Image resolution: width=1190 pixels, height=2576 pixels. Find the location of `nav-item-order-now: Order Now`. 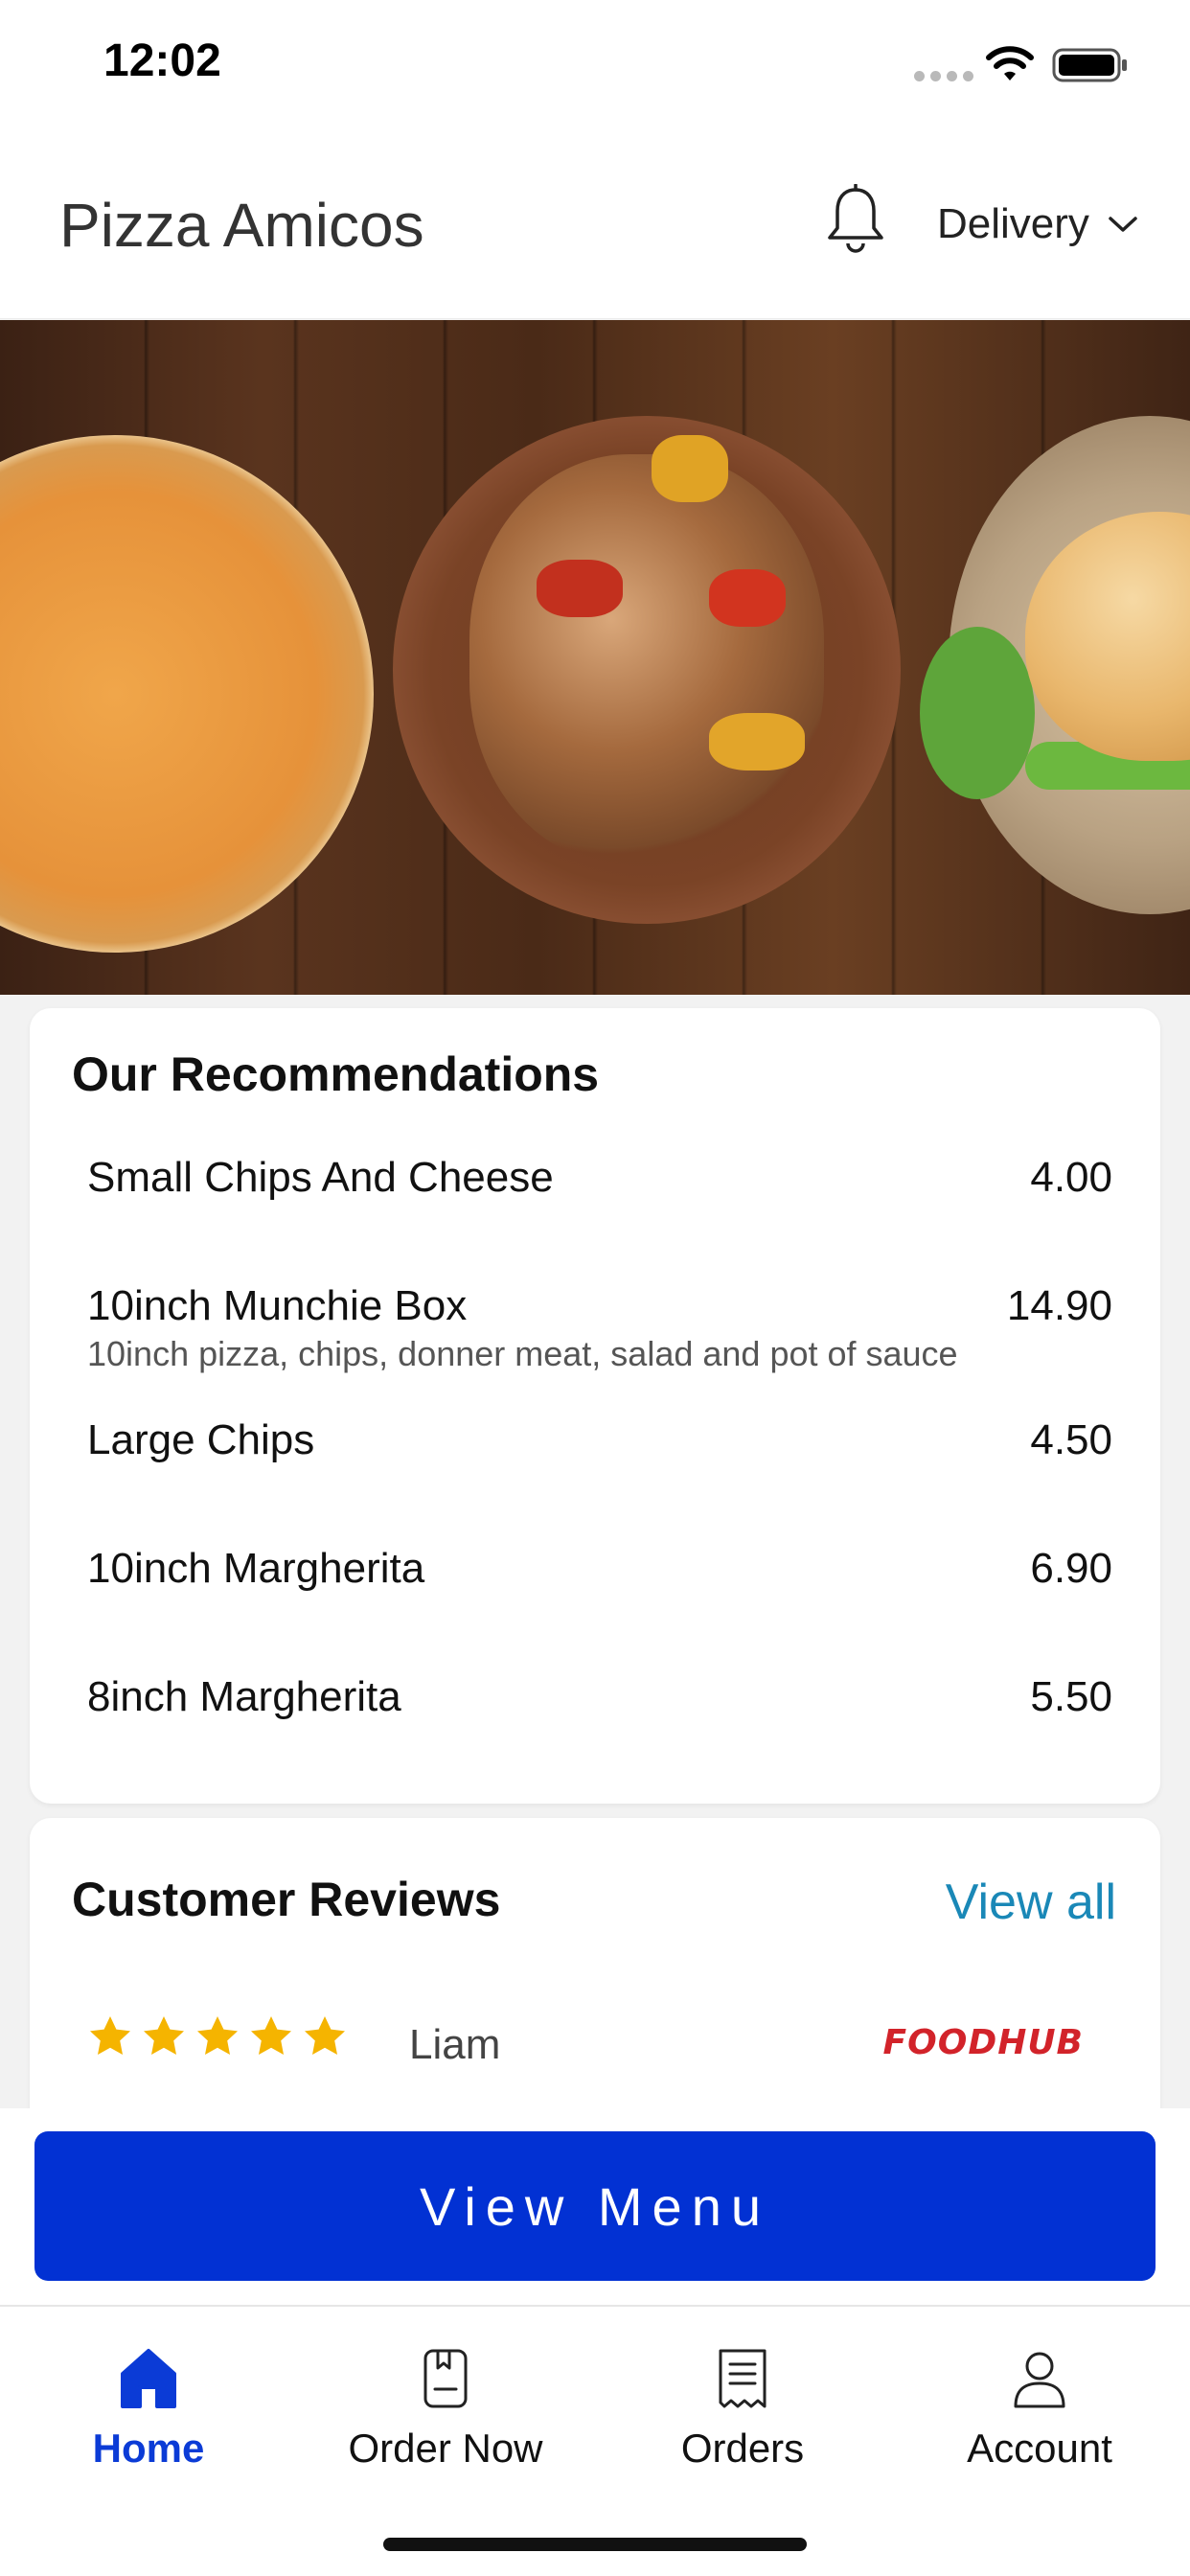

nav-item-order-now: Order Now is located at coordinates (445, 2417).